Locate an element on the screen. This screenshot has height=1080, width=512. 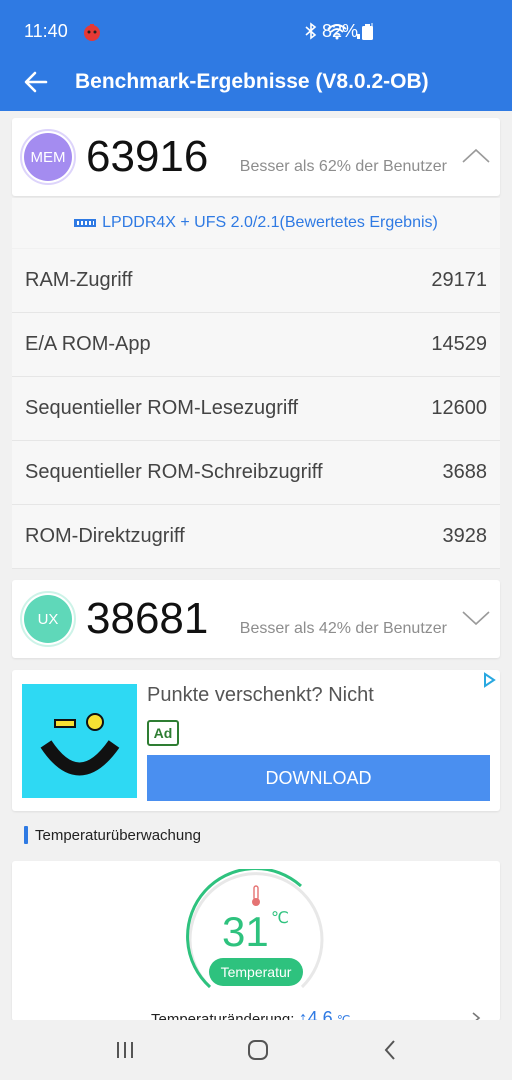
list-item: Sequentieller ROM-Schreibzugriff 3688 is located at coordinates (256, 473).